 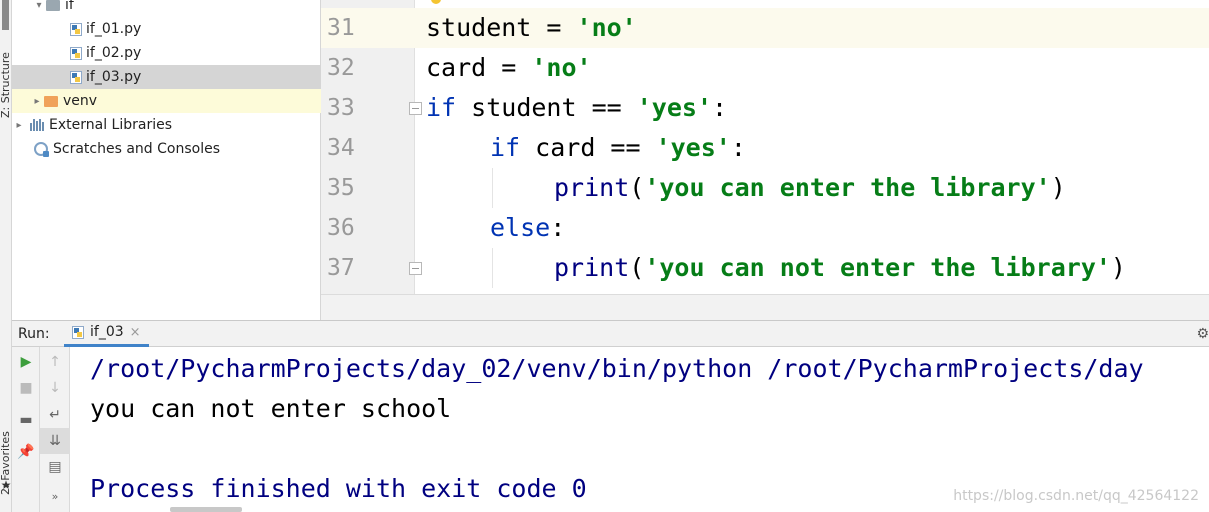 What do you see at coordinates (509, 67) in the screenshot?
I see `code-text: card = 'no'` at bounding box center [509, 67].